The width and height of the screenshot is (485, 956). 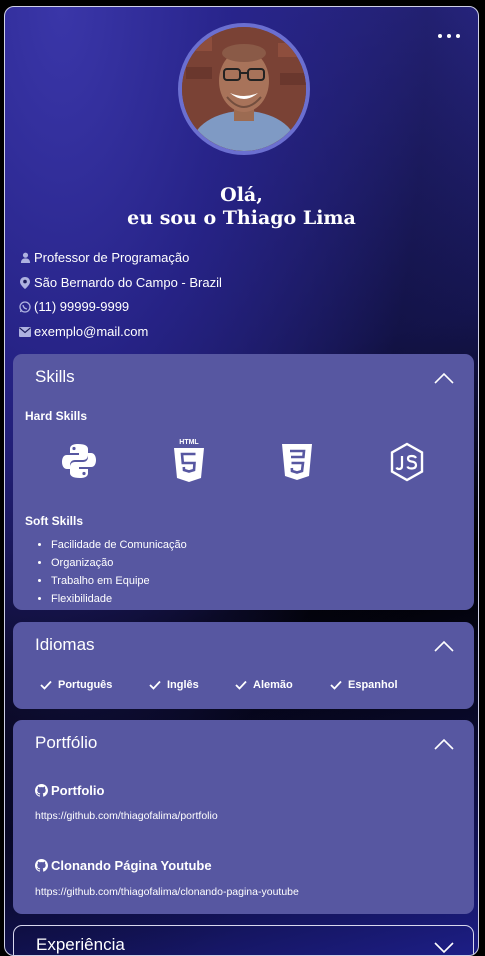 I want to click on phone-row: (11) 99999-9999, so click(x=74, y=306).